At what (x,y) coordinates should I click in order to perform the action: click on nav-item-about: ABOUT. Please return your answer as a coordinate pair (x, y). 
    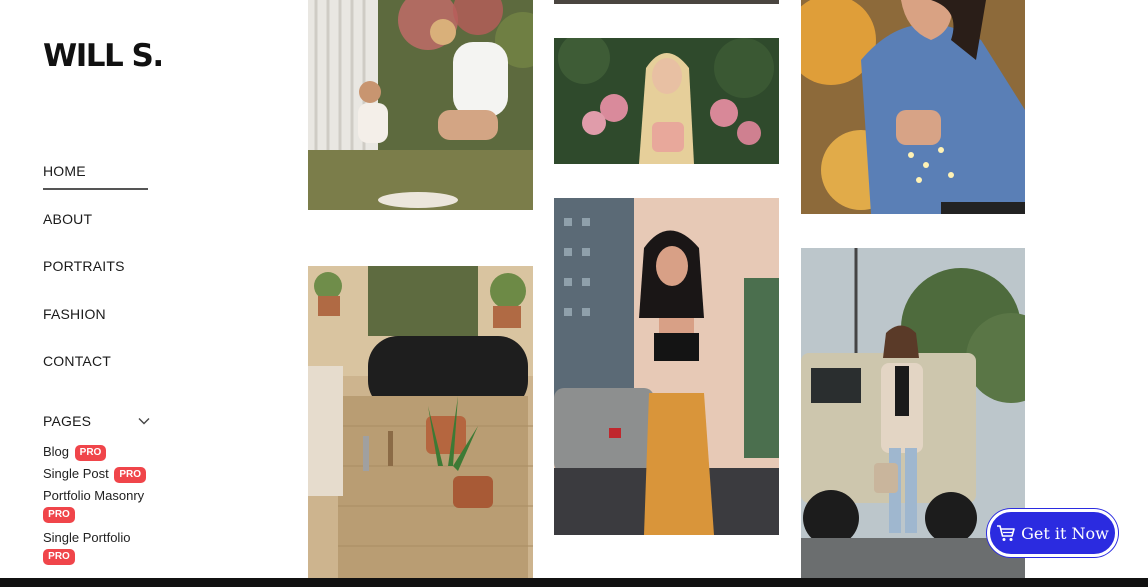
    Looking at the image, I should click on (98, 232).